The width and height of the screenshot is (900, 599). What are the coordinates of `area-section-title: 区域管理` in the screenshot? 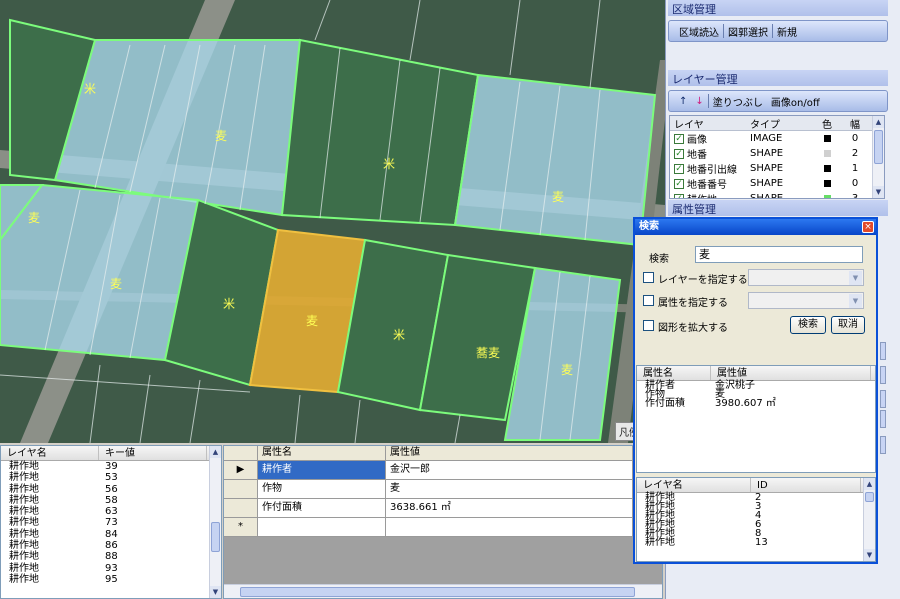 It's located at (778, 8).